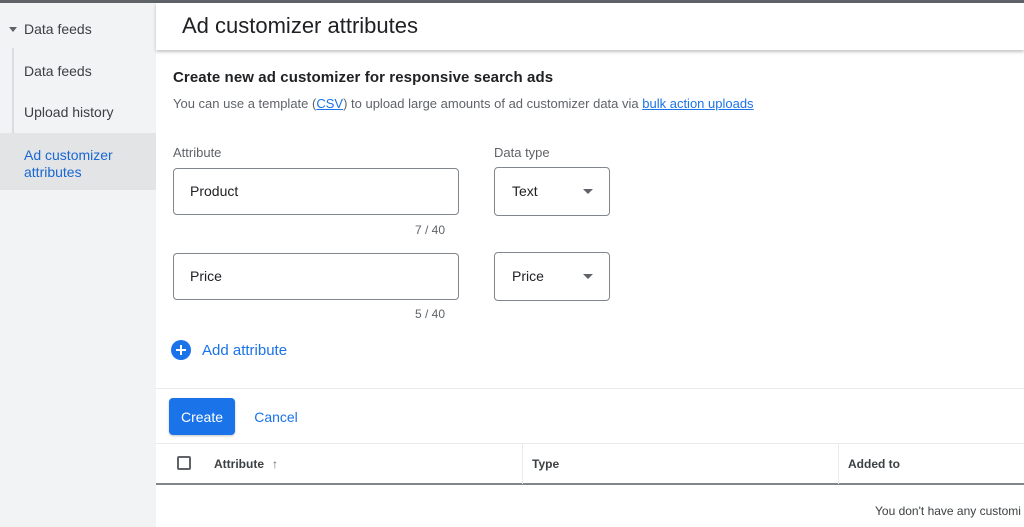  I want to click on page-title: Ad customizer attributes, so click(300, 25).